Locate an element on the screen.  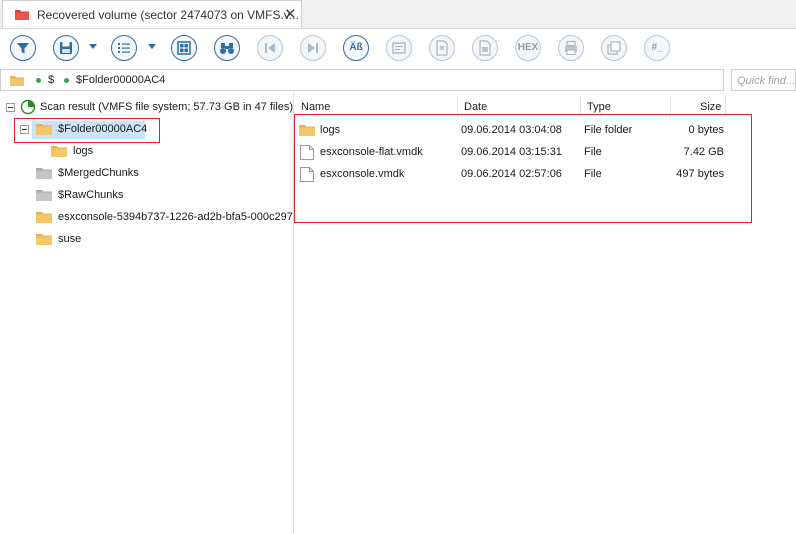
hex-icon: HEX is located at coordinates (528, 47).